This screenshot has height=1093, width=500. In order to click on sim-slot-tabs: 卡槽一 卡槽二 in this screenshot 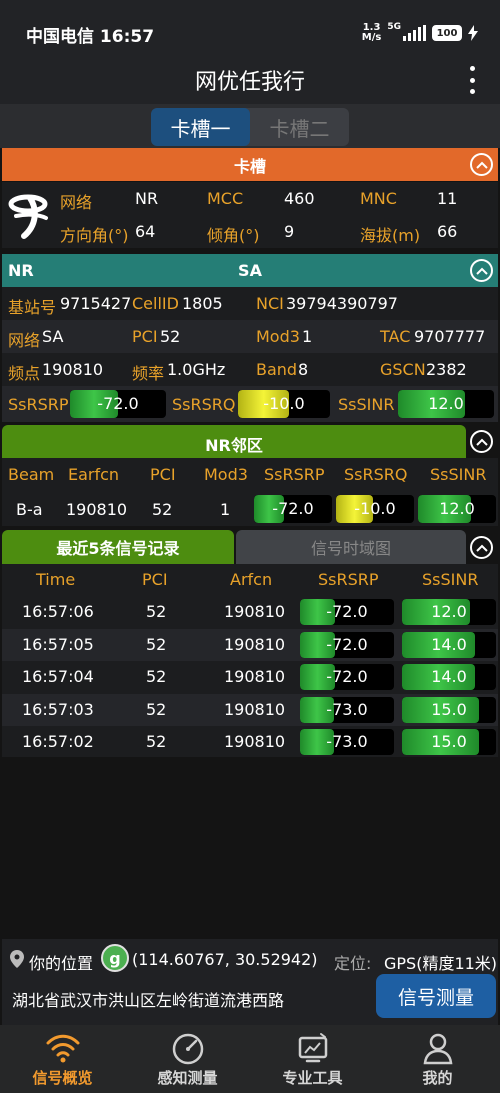, I will do `click(250, 127)`.